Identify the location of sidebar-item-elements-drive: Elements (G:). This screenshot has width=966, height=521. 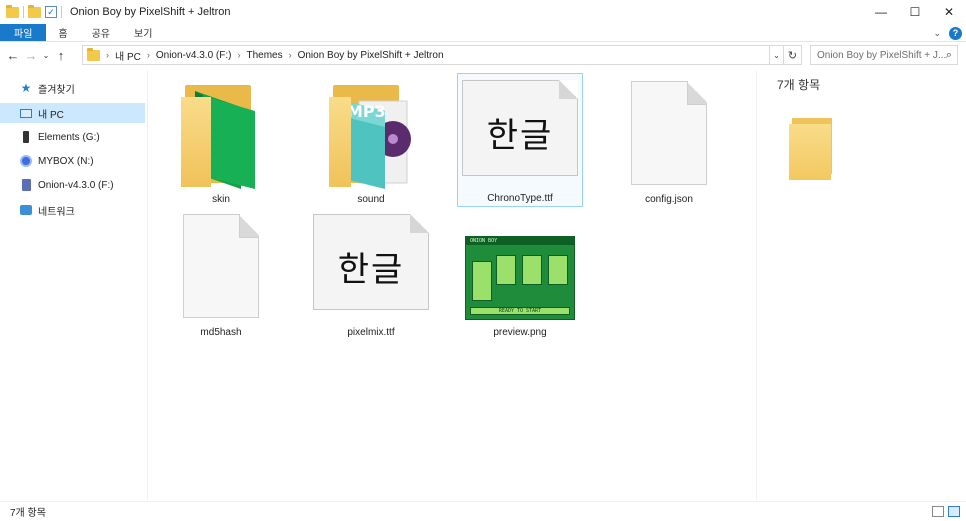
(72, 137).